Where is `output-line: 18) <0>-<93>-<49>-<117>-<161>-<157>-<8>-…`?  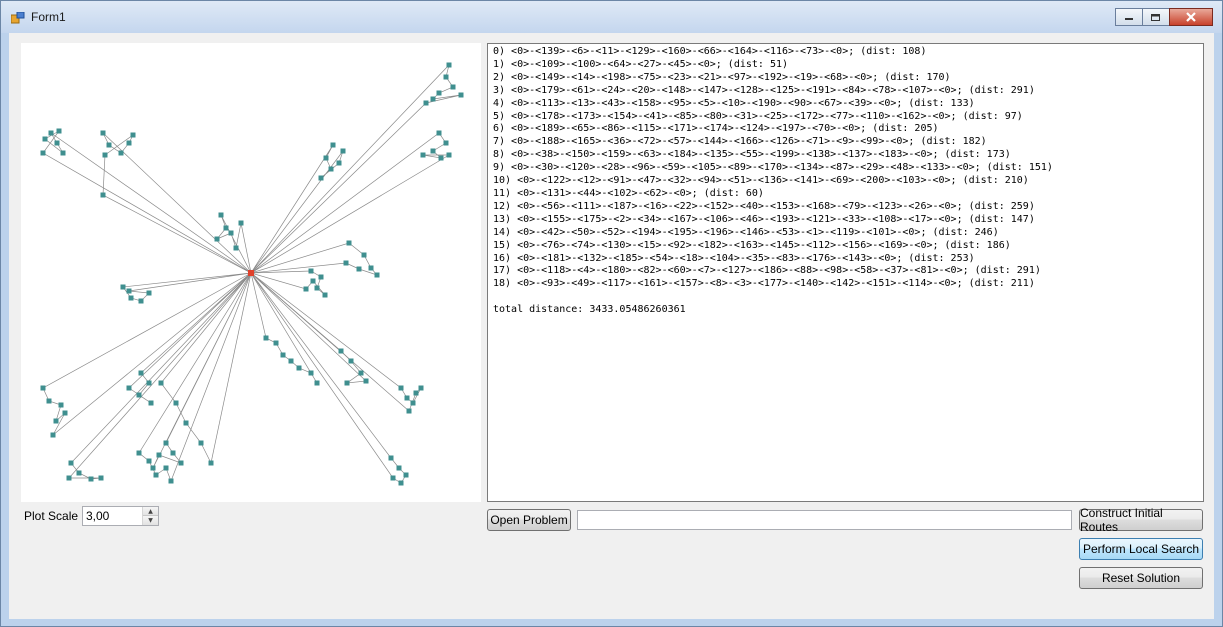
output-line: 18) <0>-<93>-<49>-<117>-<161>-<157>-<8>-… is located at coordinates (764, 284).